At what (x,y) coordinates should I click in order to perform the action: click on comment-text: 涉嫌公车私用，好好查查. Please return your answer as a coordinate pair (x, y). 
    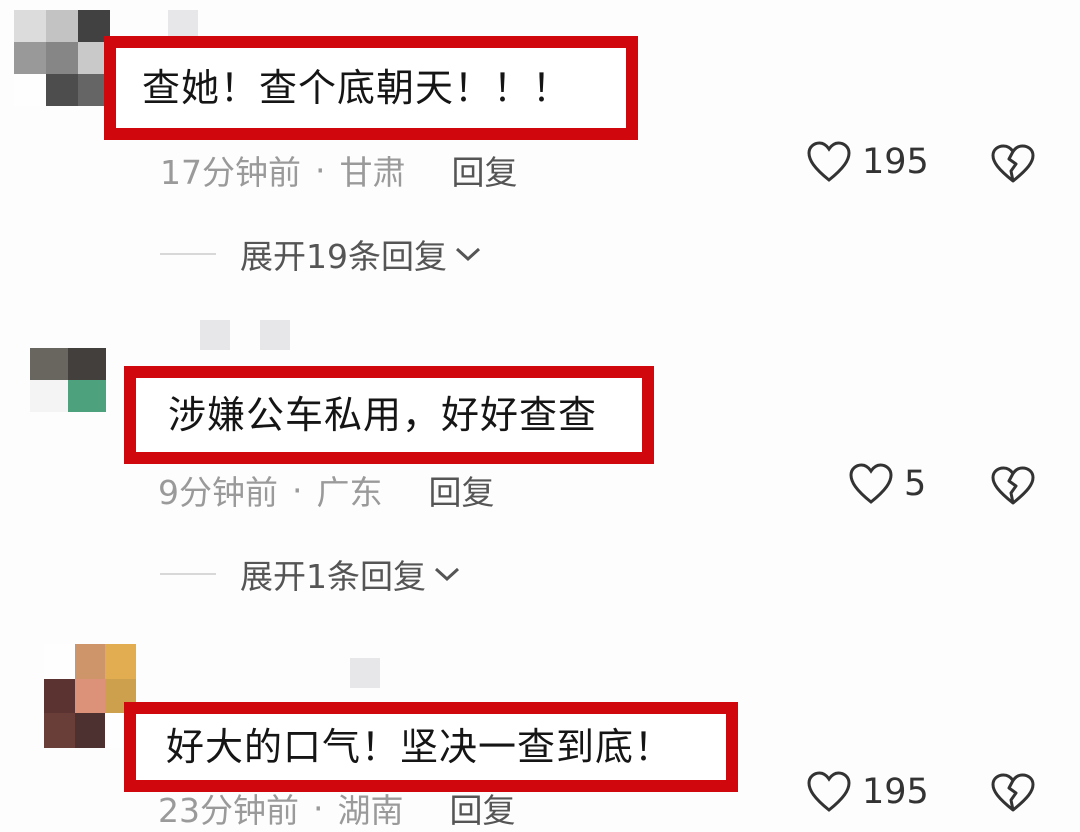
    Looking at the image, I should click on (383, 415).